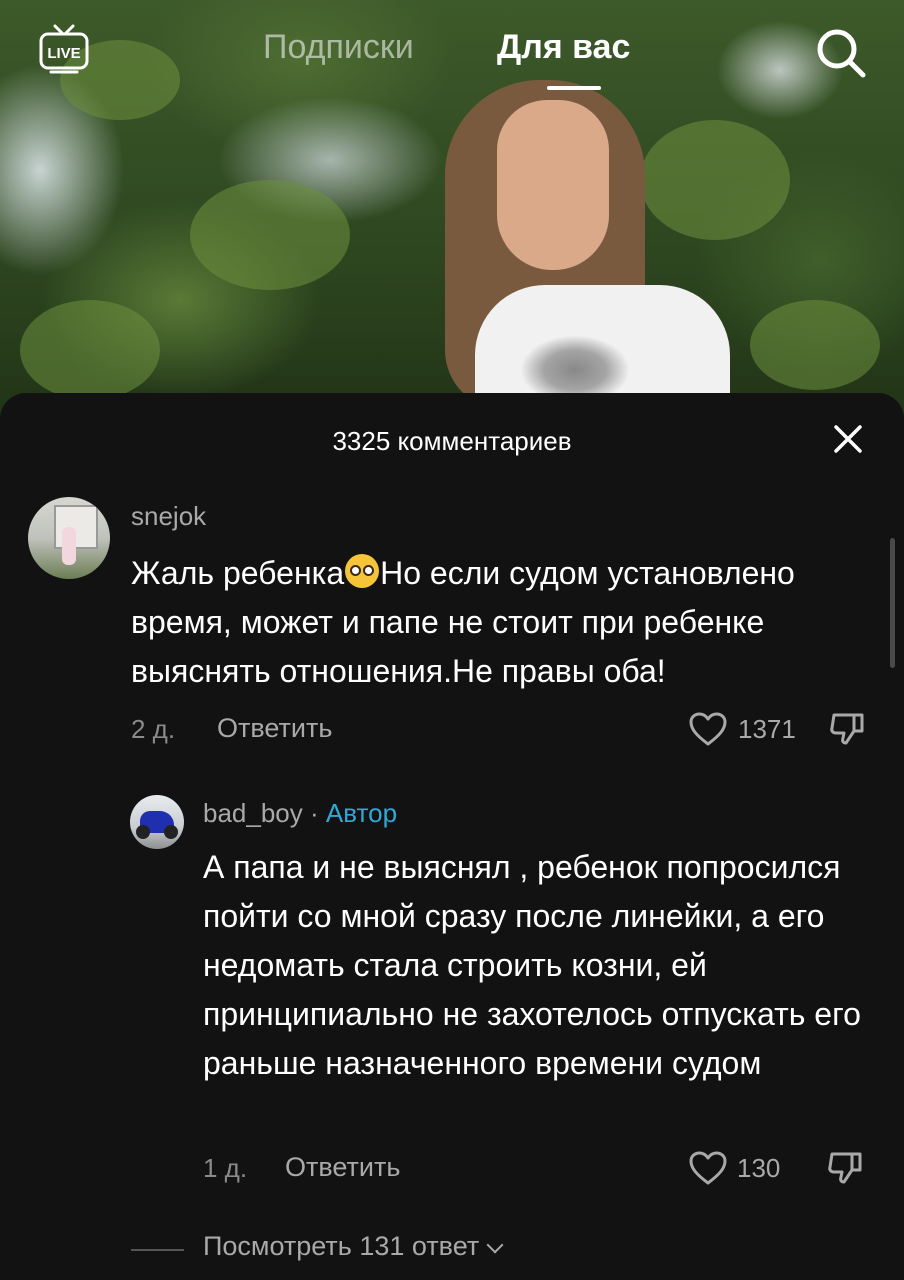 The image size is (904, 1280). I want to click on search-icon, so click(841, 53).